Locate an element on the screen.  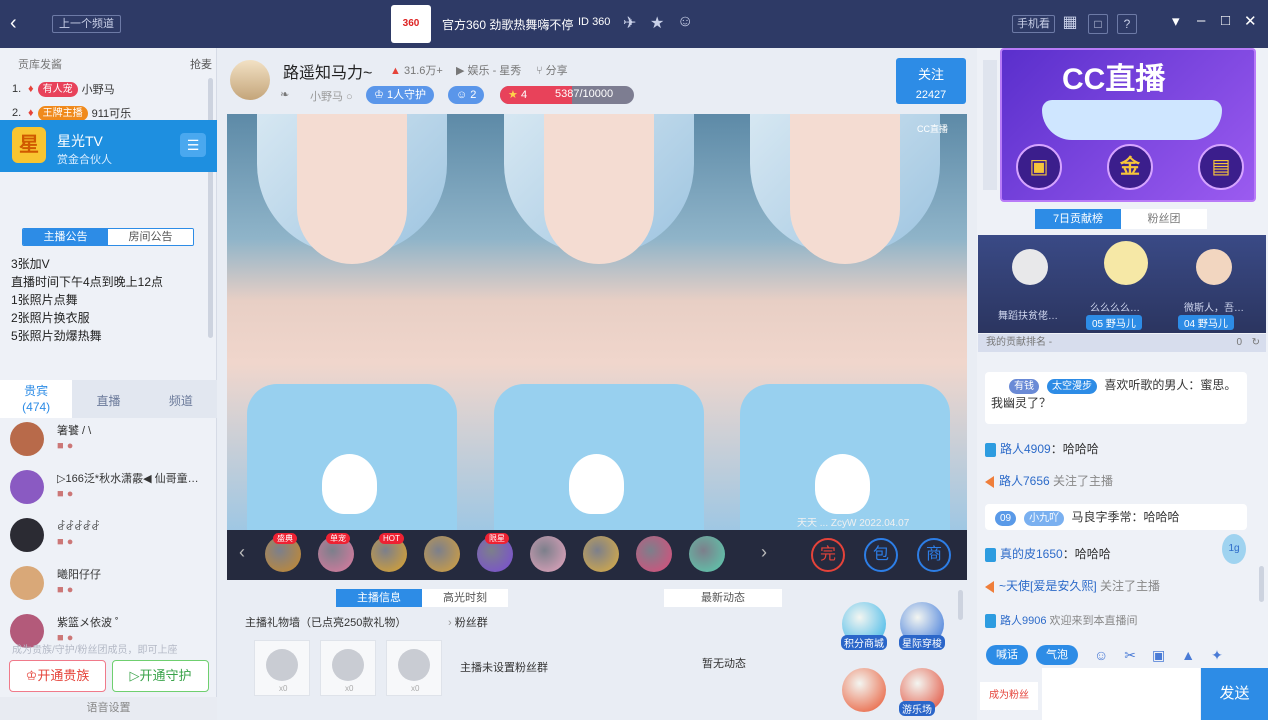
star-icon: ★ is located at coordinates (657, 23).